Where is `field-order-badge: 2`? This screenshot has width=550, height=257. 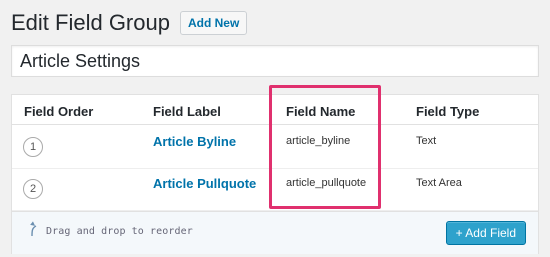
field-order-badge: 2 is located at coordinates (33, 189).